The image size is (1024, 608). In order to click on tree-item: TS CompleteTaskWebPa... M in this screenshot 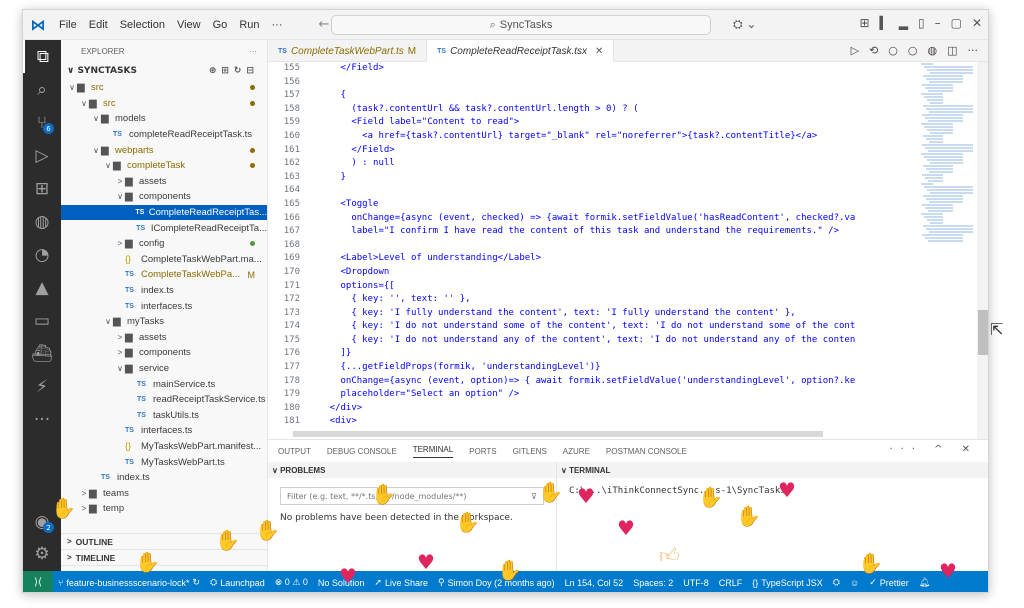, I will do `click(164, 275)`.